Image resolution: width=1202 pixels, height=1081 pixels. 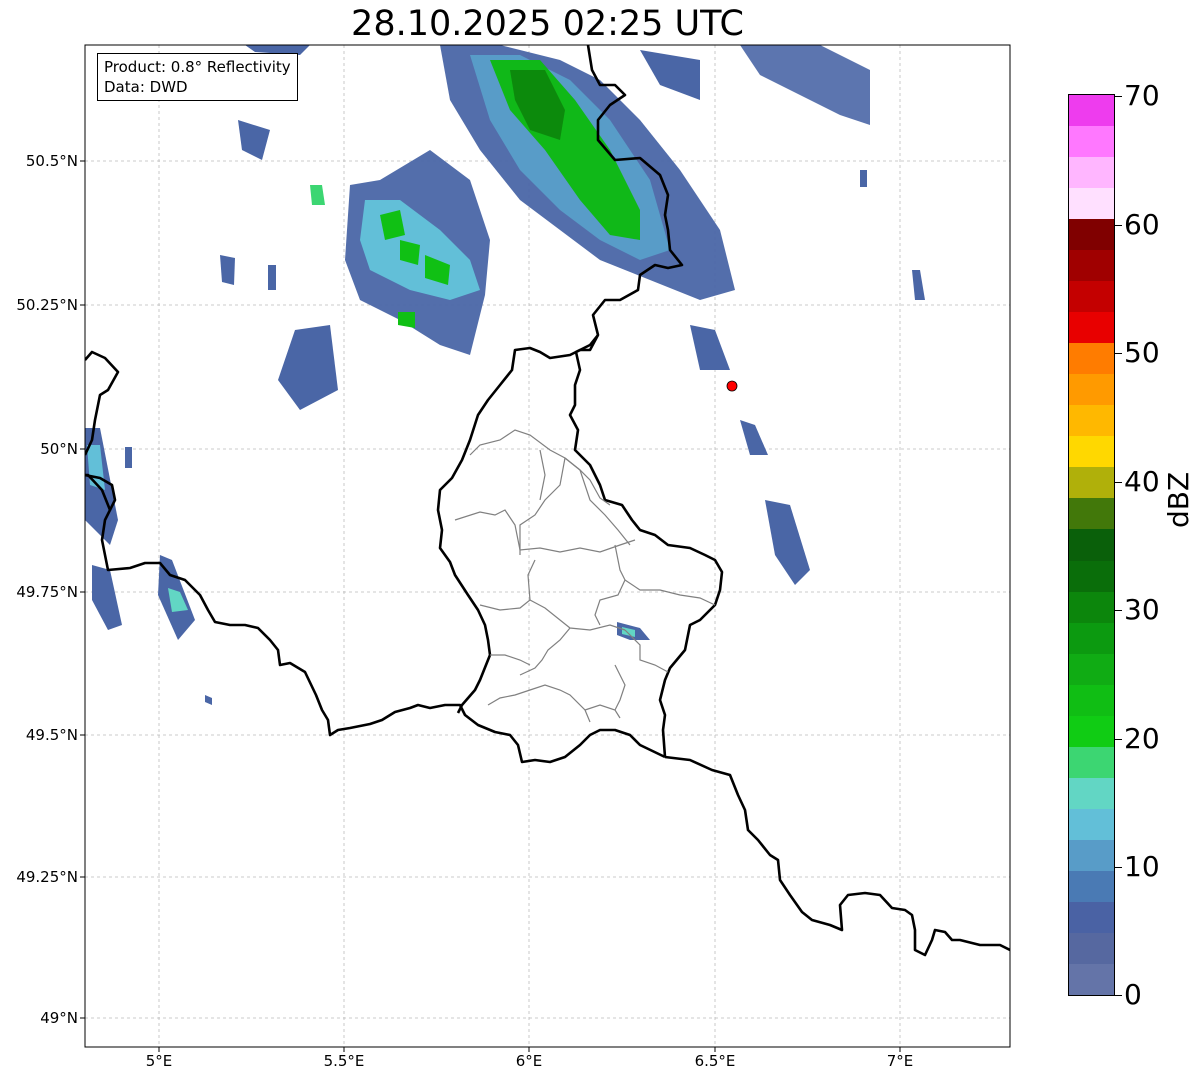 What do you see at coordinates (1142, 95) in the screenshot?
I see `colorbar-label: 70` at bounding box center [1142, 95].